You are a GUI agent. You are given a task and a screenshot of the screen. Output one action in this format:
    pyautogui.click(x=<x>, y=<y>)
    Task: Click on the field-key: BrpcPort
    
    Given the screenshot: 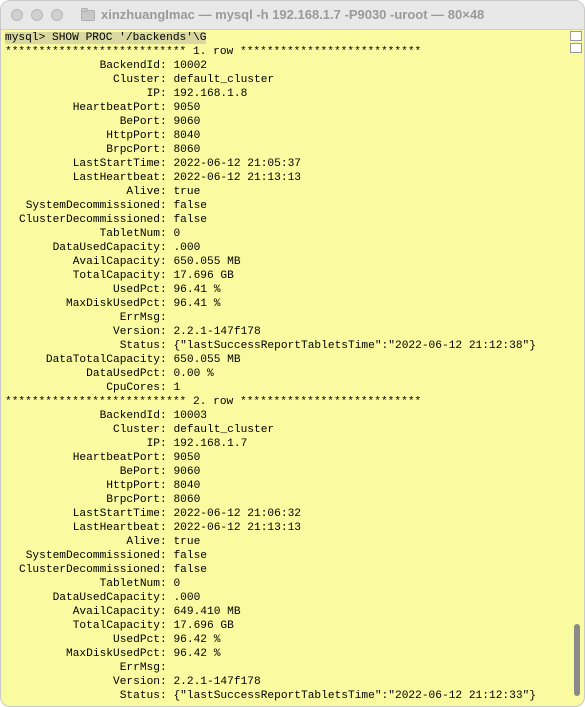 What is the action you would take?
    pyautogui.click(x=133, y=500)
    